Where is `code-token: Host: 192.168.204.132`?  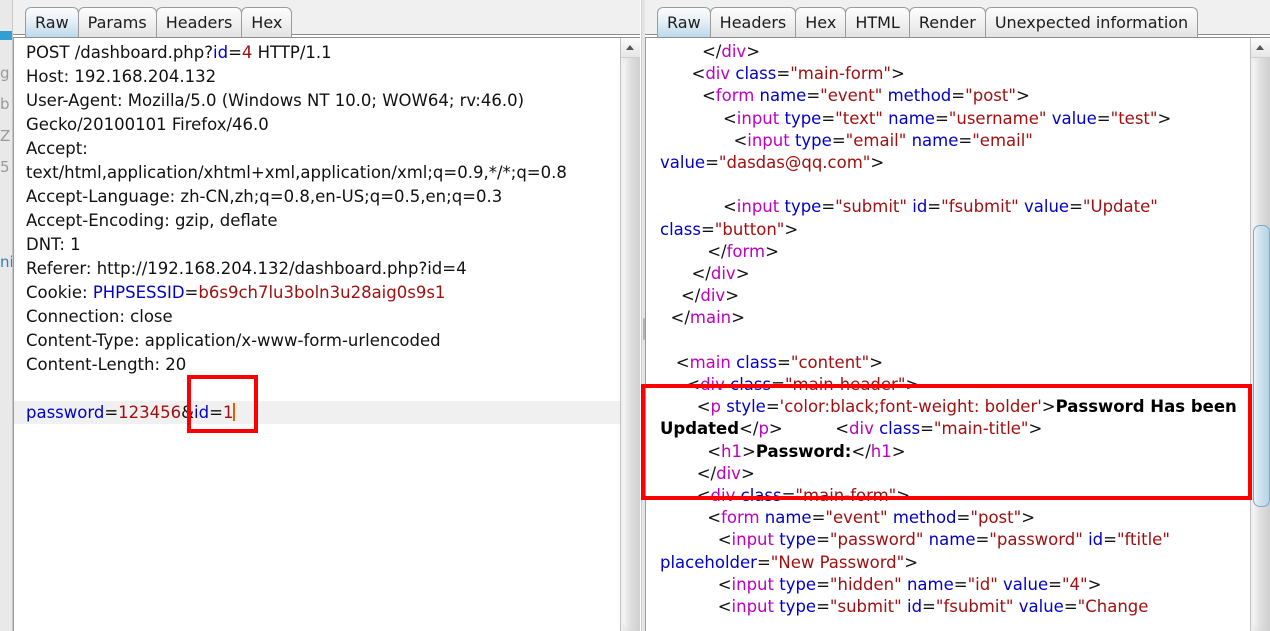 code-token: Host: 192.168.204.132 is located at coordinates (121, 76).